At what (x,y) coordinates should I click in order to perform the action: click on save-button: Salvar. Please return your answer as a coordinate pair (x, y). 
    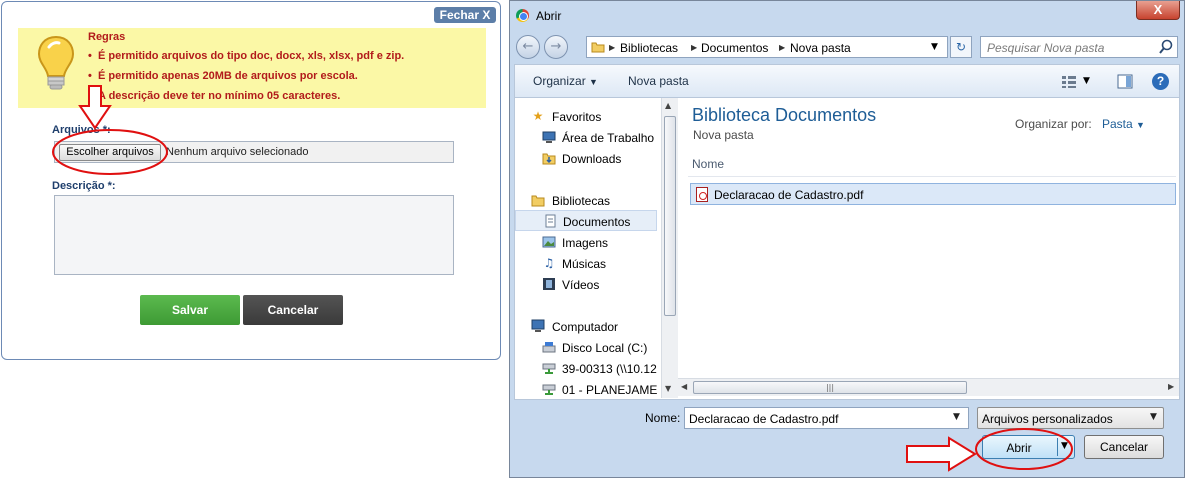
    Looking at the image, I should click on (190, 310).